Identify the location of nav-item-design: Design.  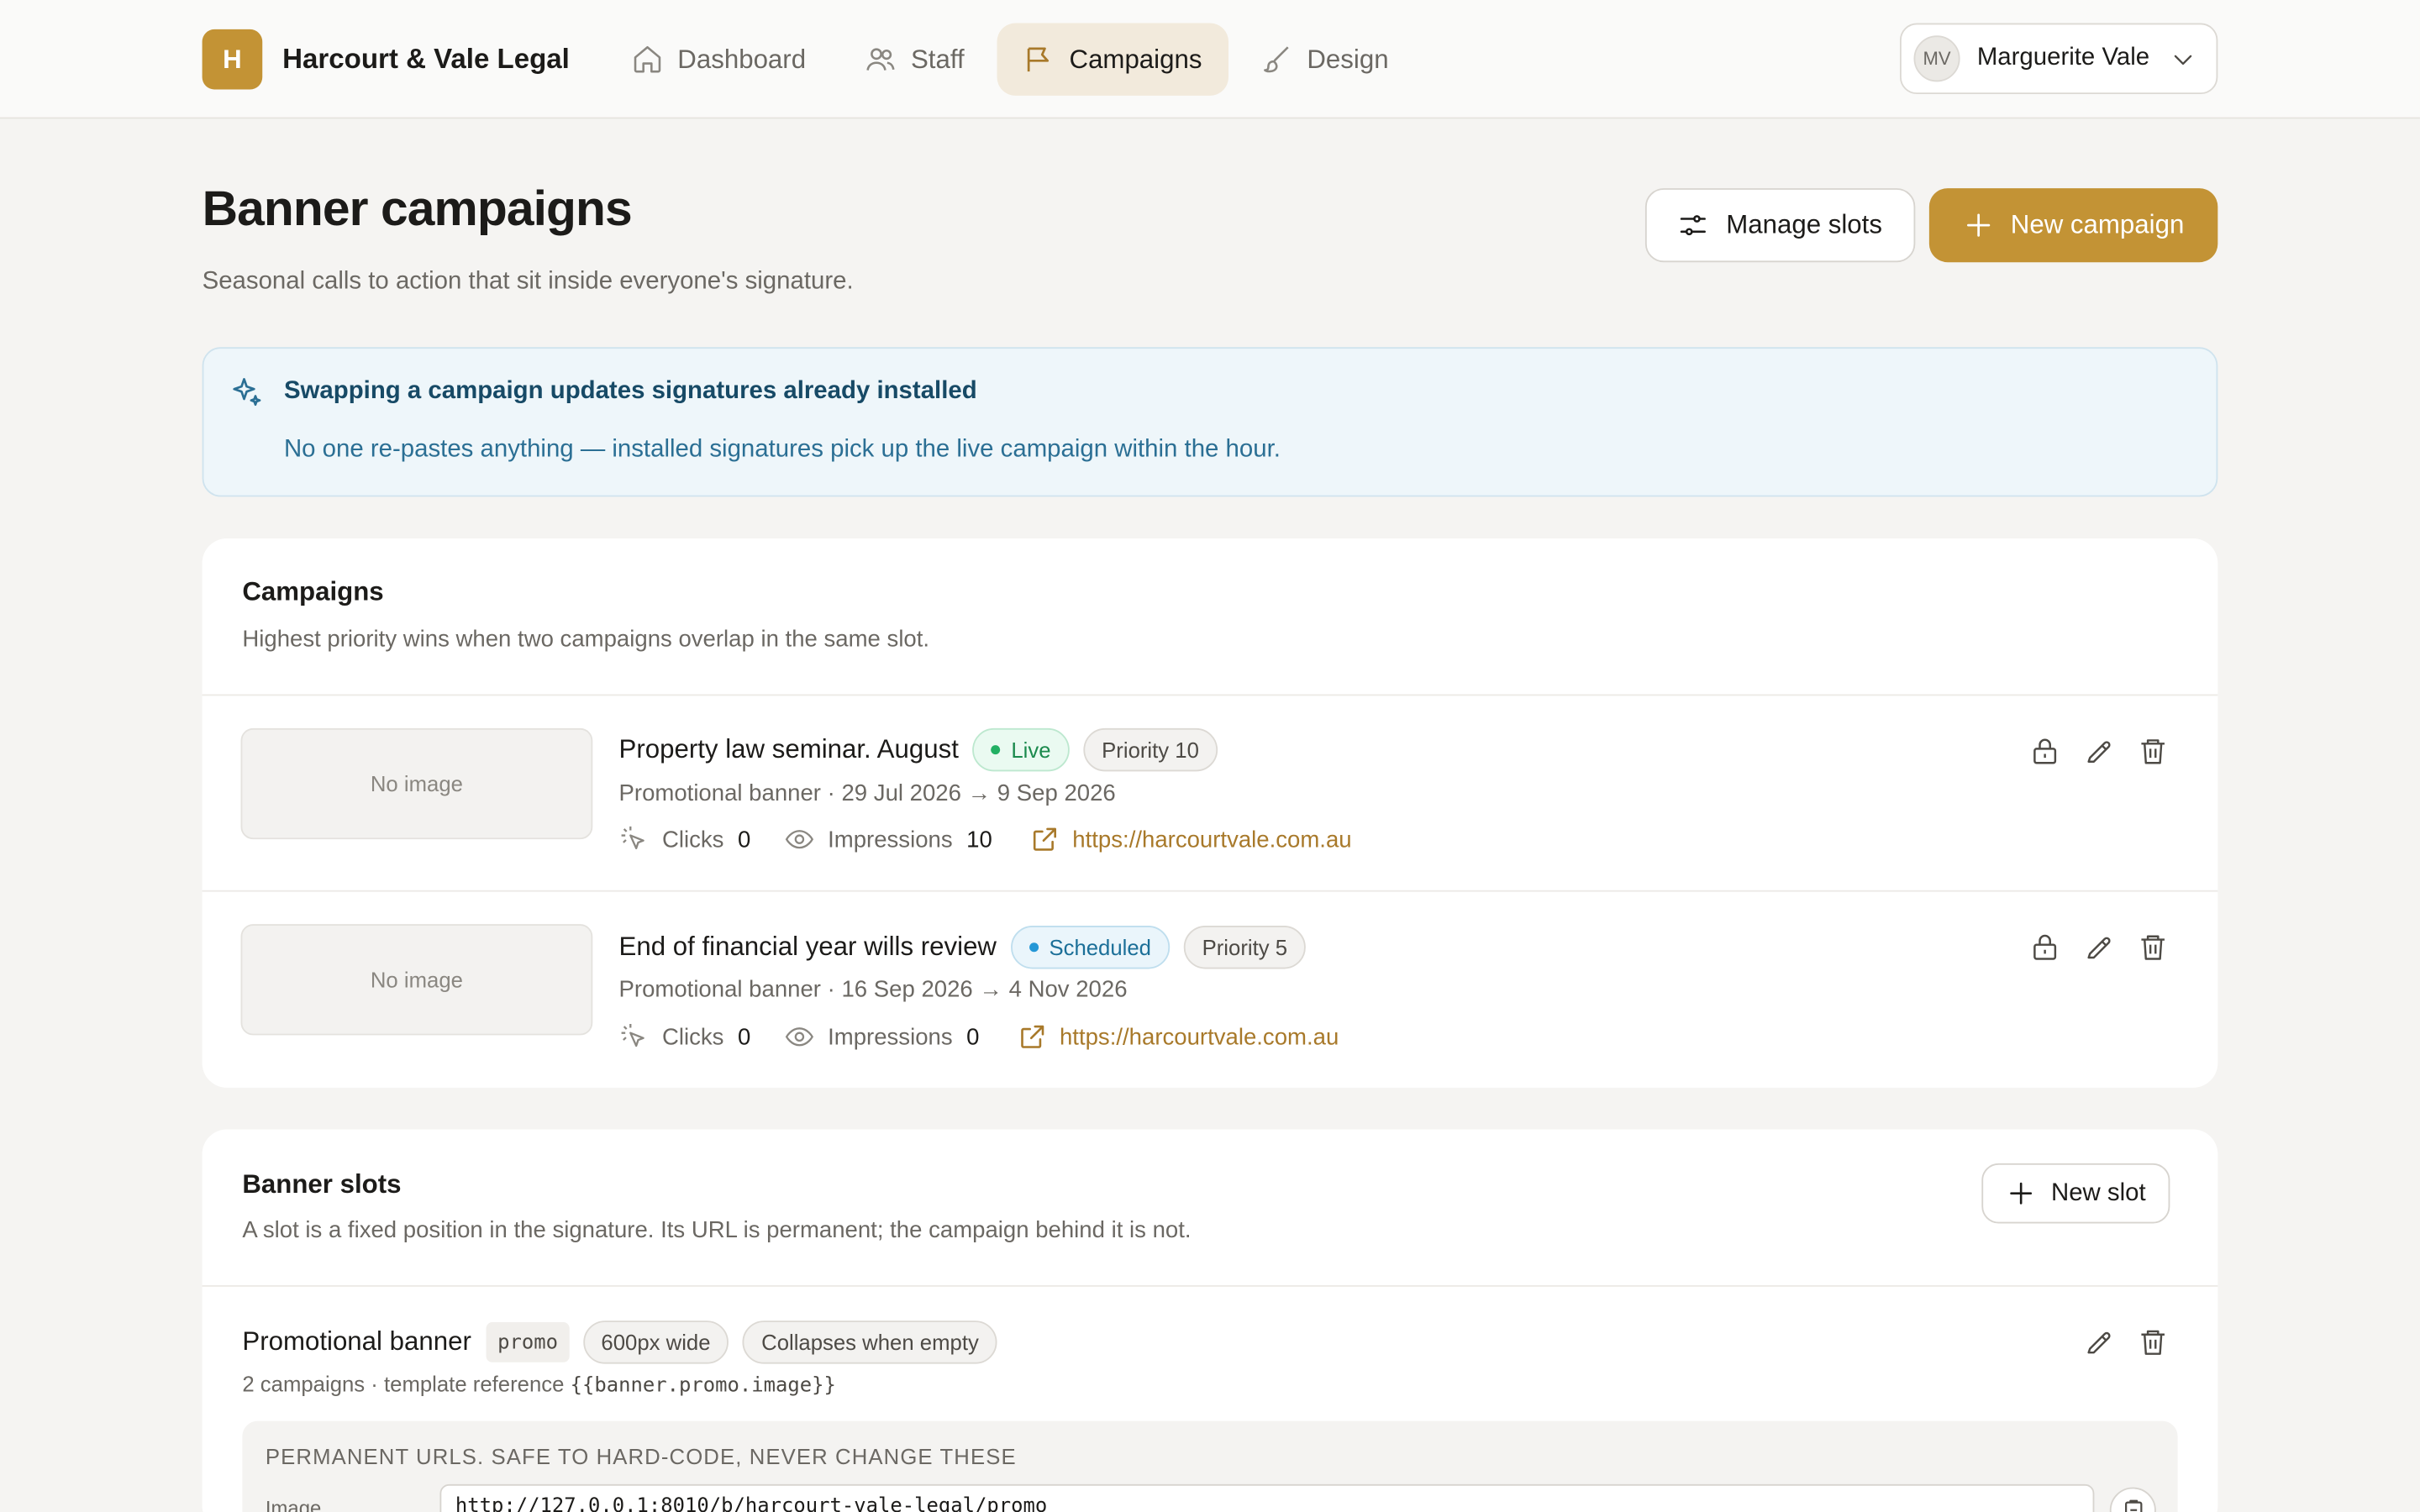
(1324, 60).